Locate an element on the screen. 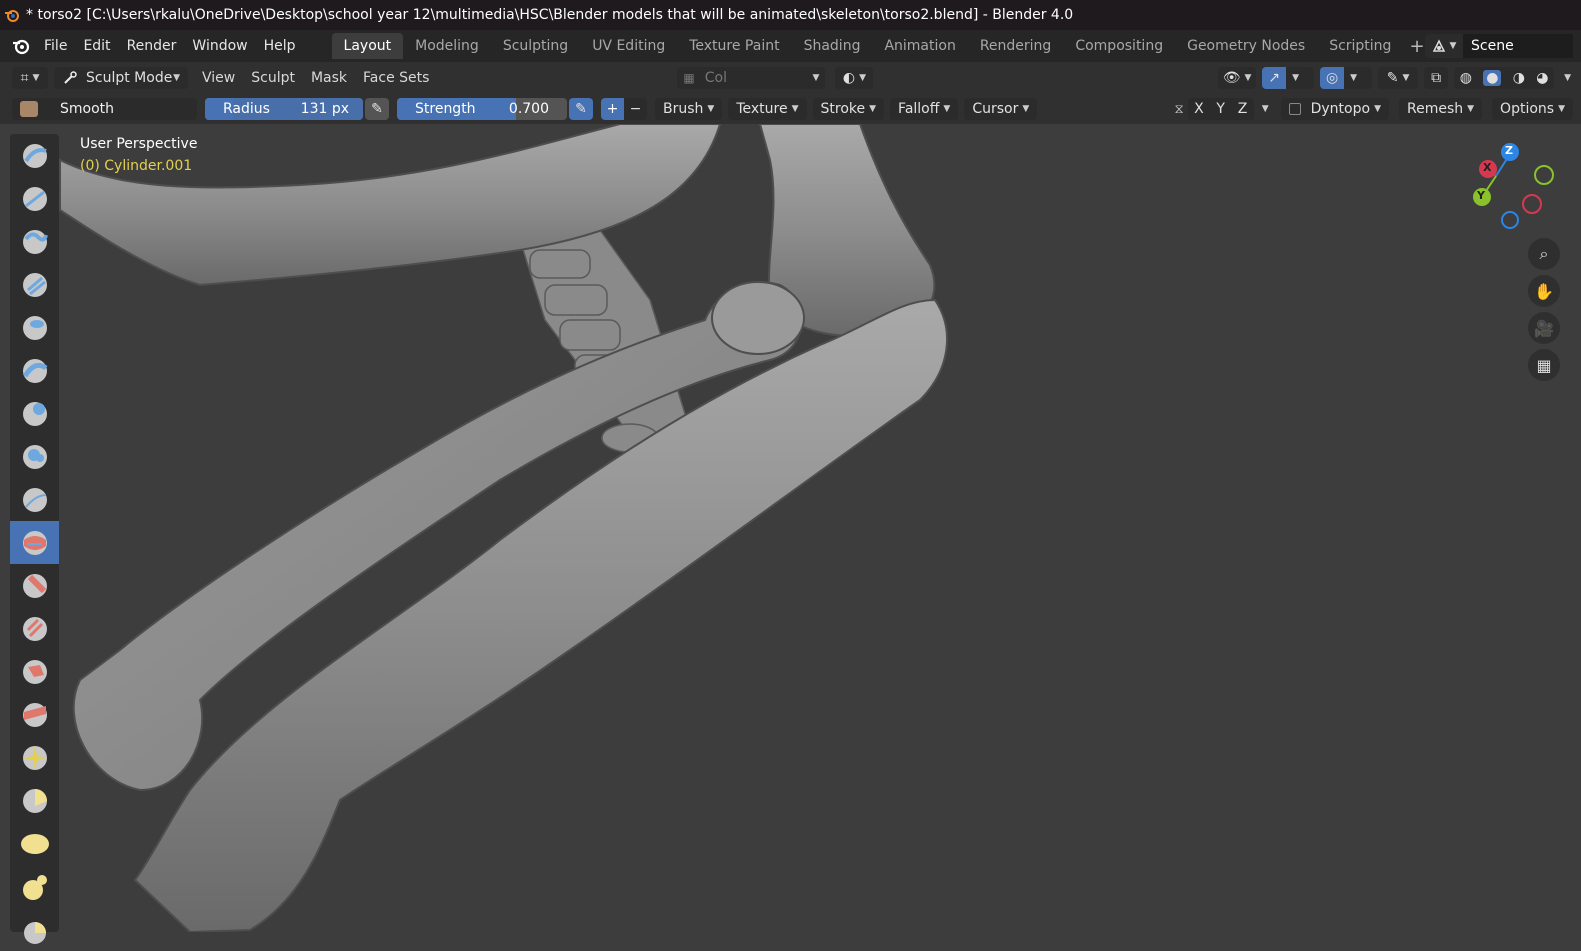  axis-z-label: Z is located at coordinates (1509, 150).